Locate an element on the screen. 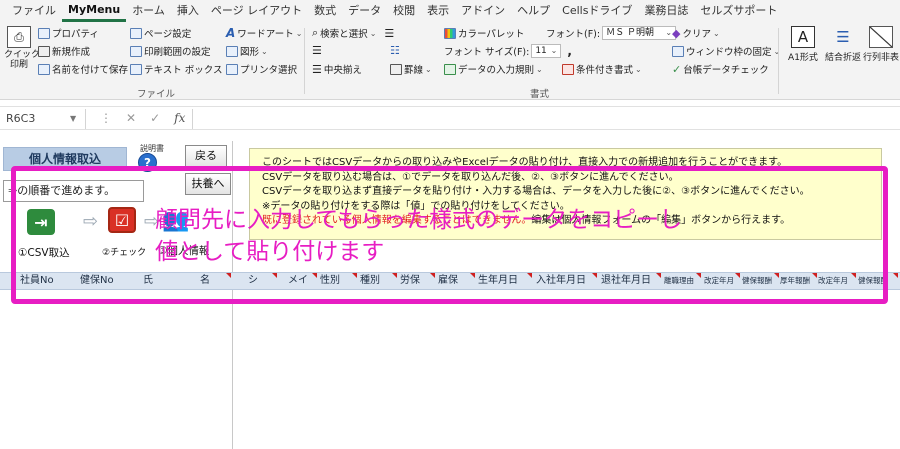  menu-data: データ is located at coordinates (364, 11).